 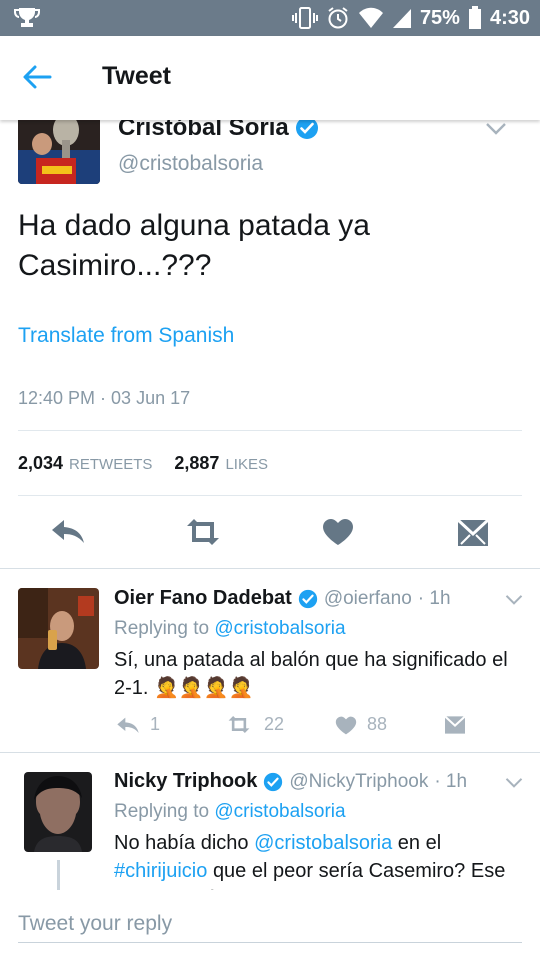 I want to click on likes-count: 2,887, so click(x=196, y=463).